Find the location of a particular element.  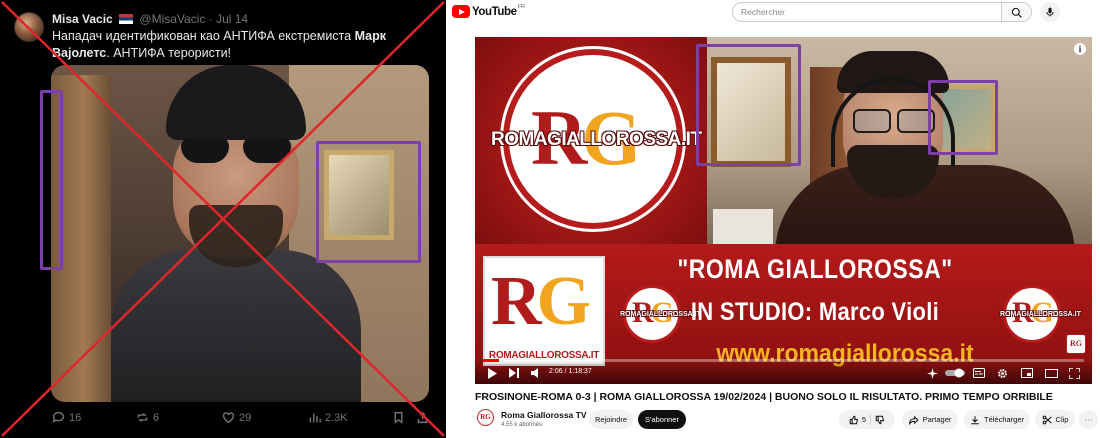

channel-watermark: RG is located at coordinates (1076, 344).